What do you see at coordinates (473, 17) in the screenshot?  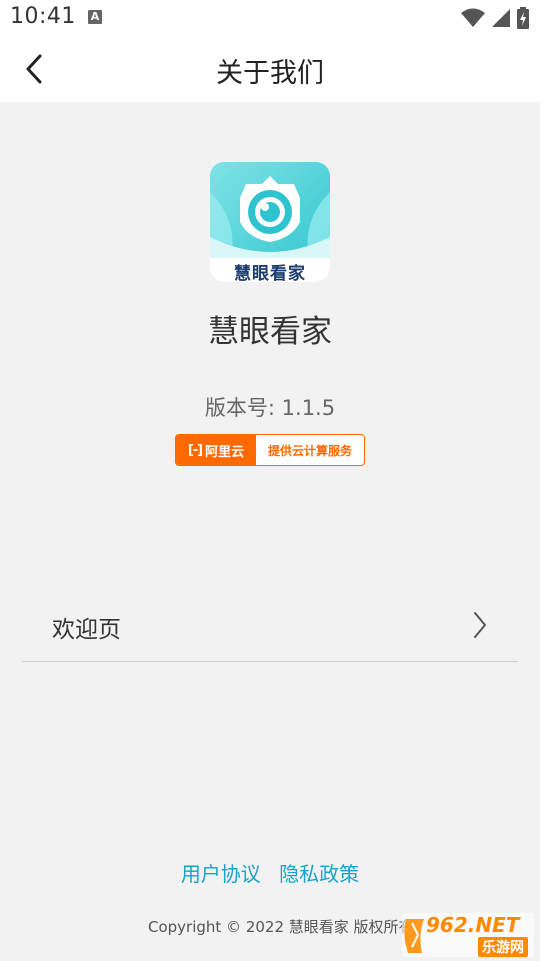 I see `wifi-icon` at bounding box center [473, 17].